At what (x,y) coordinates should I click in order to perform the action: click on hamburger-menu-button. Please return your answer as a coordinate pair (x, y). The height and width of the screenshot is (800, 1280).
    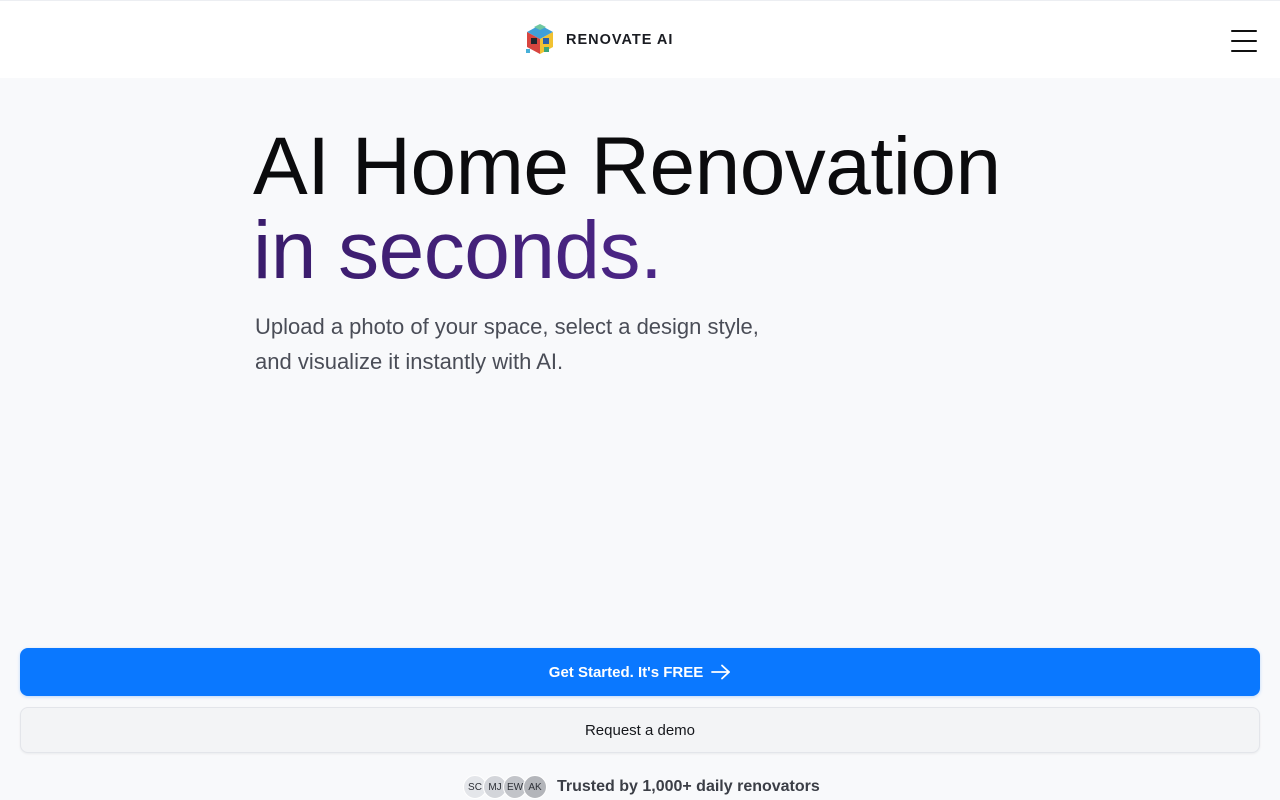
    Looking at the image, I should click on (1244, 41).